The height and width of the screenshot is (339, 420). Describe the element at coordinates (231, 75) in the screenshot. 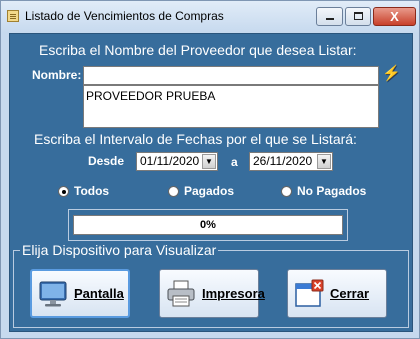

I see `provider-name-input` at that location.